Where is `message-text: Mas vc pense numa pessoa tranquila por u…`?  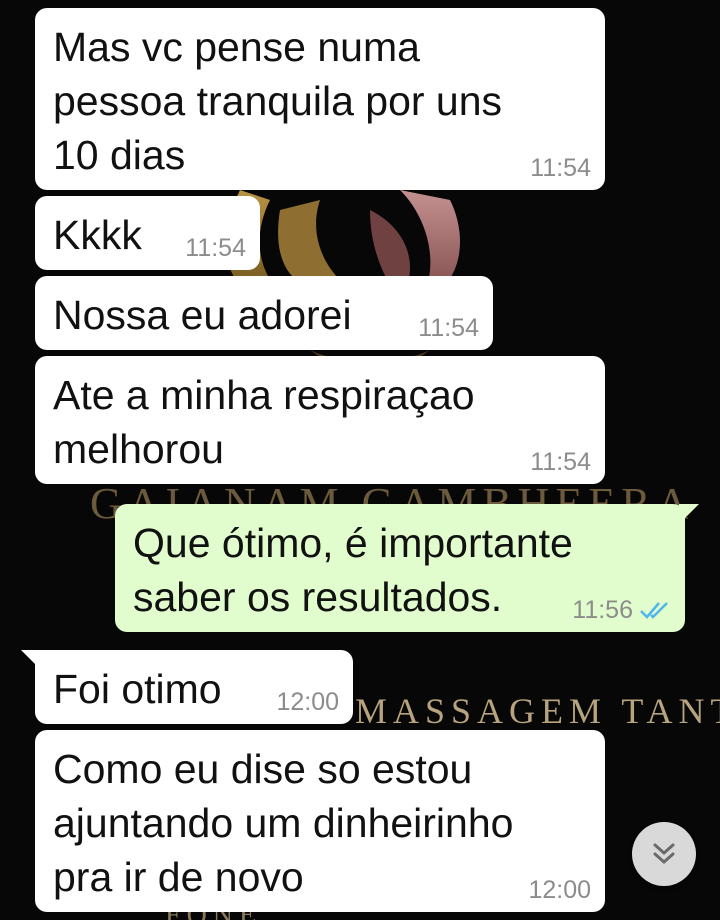 message-text: Mas vc pense numa pessoa tranquila por u… is located at coordinates (278, 101).